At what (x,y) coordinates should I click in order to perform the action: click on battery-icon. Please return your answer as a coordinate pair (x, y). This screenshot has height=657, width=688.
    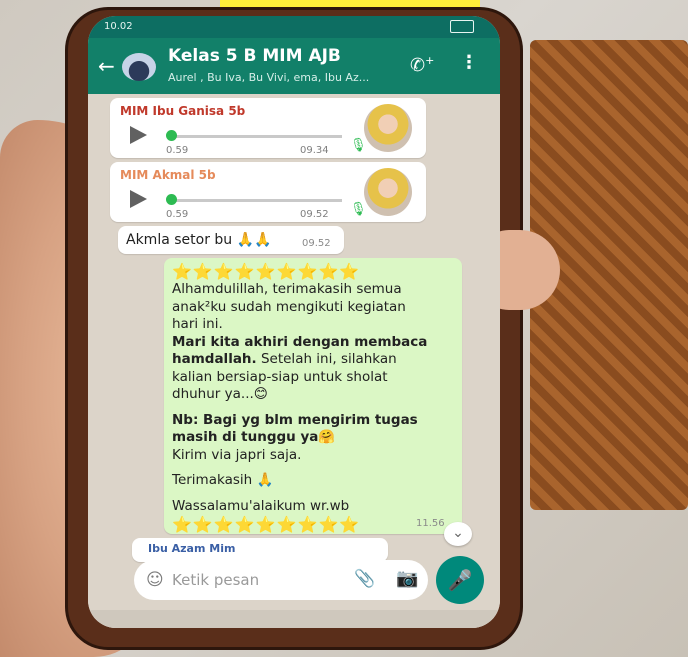
    Looking at the image, I should click on (462, 26).